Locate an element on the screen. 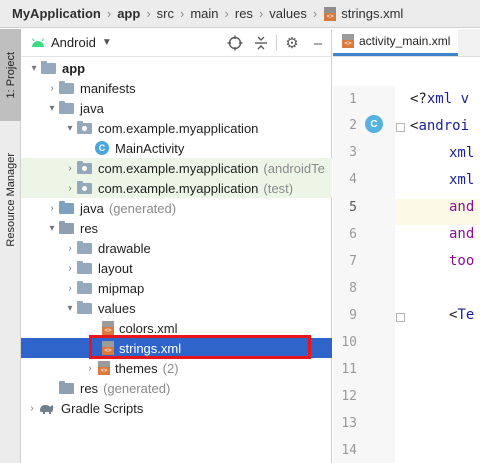 This screenshot has width=480, height=463. tree-node-label: layout is located at coordinates (115, 268).